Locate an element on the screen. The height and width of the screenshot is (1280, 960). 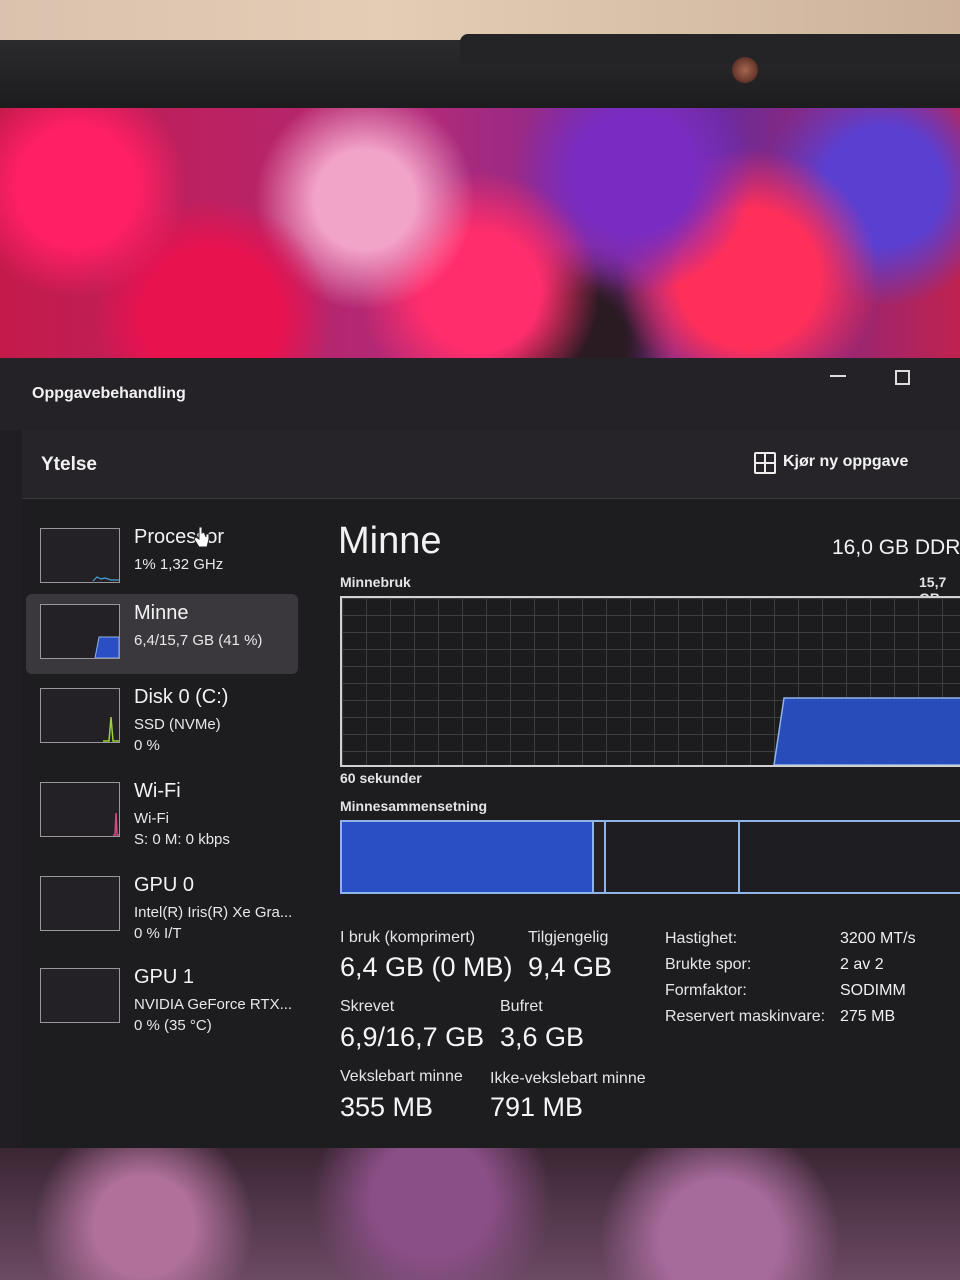
composition-in-use is located at coordinates (468, 857).